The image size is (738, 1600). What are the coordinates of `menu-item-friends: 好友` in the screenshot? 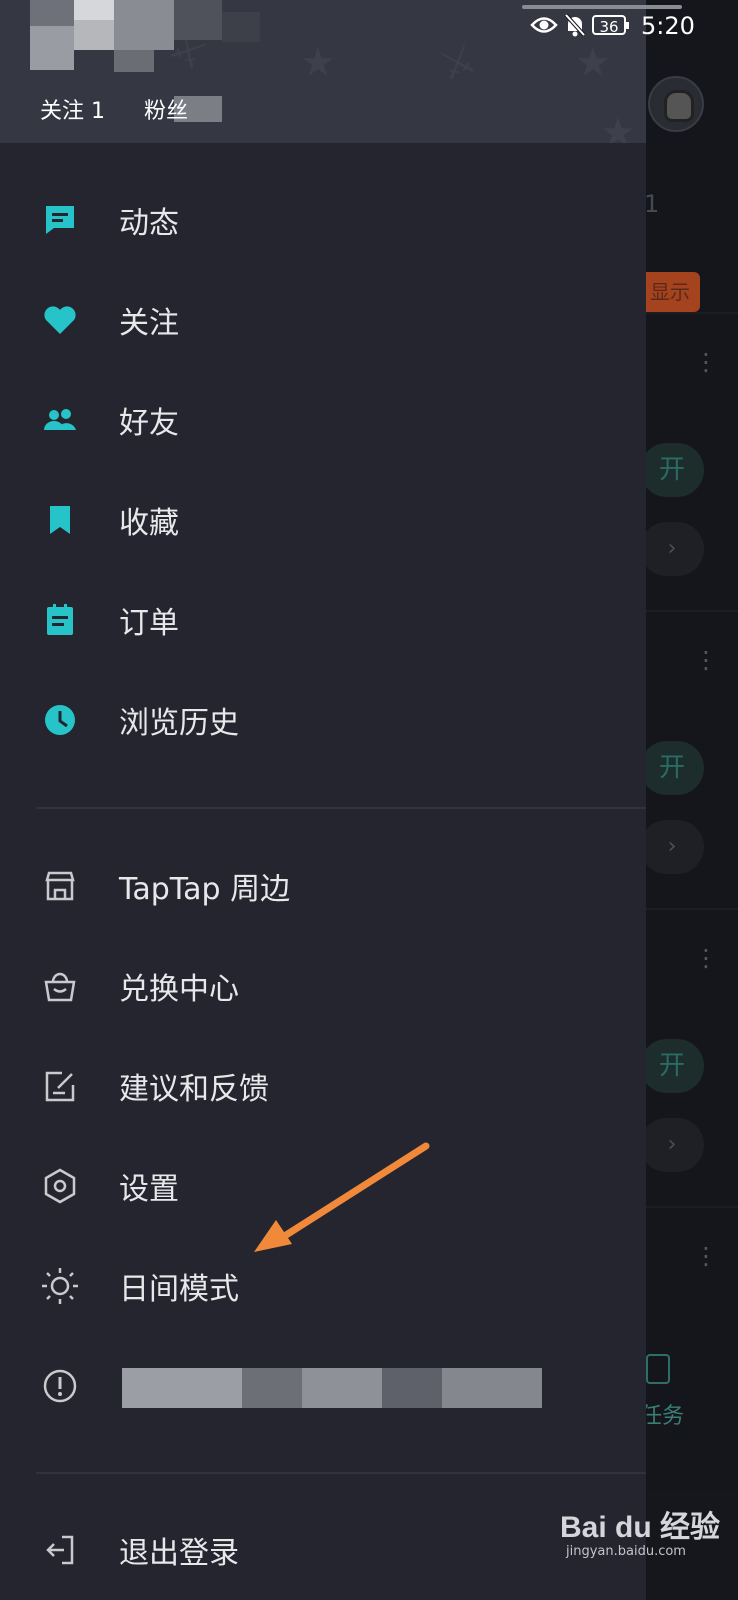 It's located at (323, 420).